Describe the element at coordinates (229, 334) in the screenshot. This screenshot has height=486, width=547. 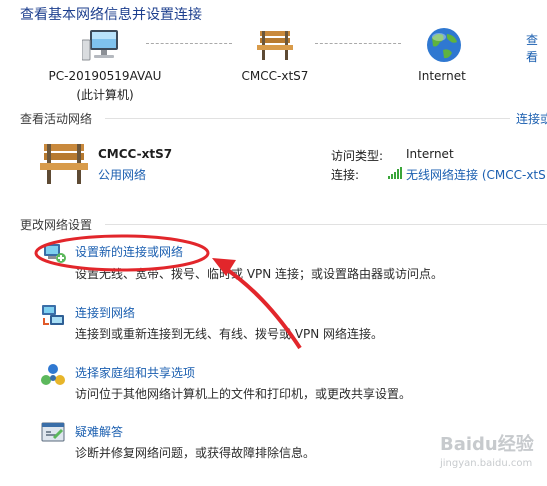
I see `task-connect-network-desc: 连接到或重新连接到无线、有线、拨号或 VPN 网络连接。` at that location.